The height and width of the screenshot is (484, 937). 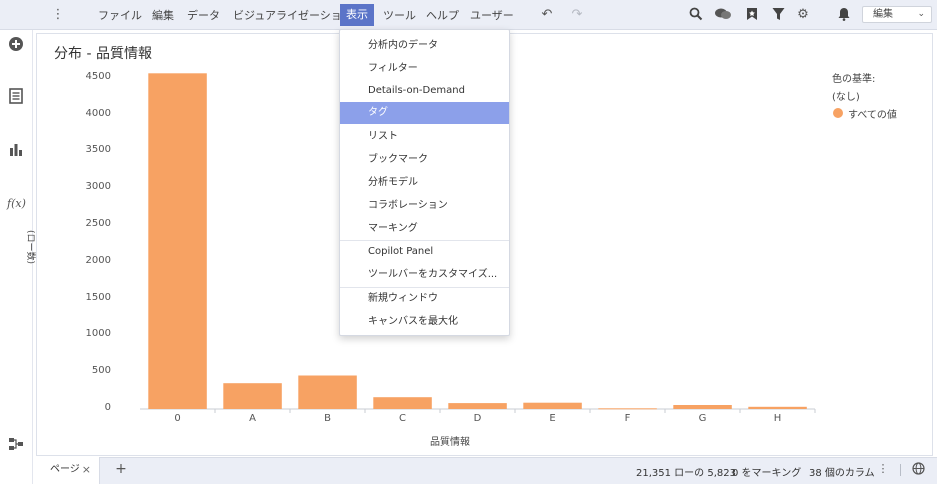 What do you see at coordinates (86, 469) in the screenshot?
I see `close-icon: ×` at bounding box center [86, 469].